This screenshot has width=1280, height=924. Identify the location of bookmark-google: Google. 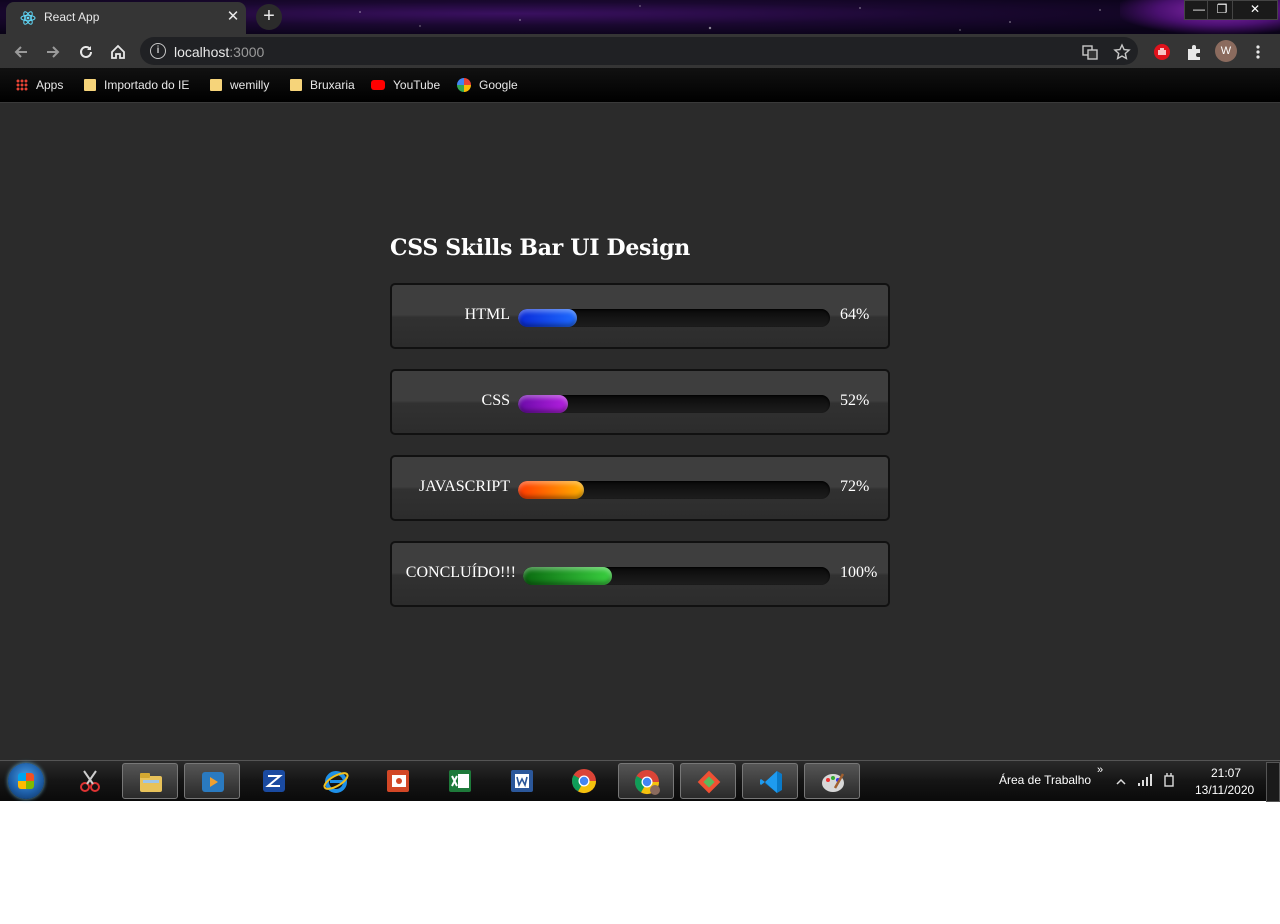
(487, 85).